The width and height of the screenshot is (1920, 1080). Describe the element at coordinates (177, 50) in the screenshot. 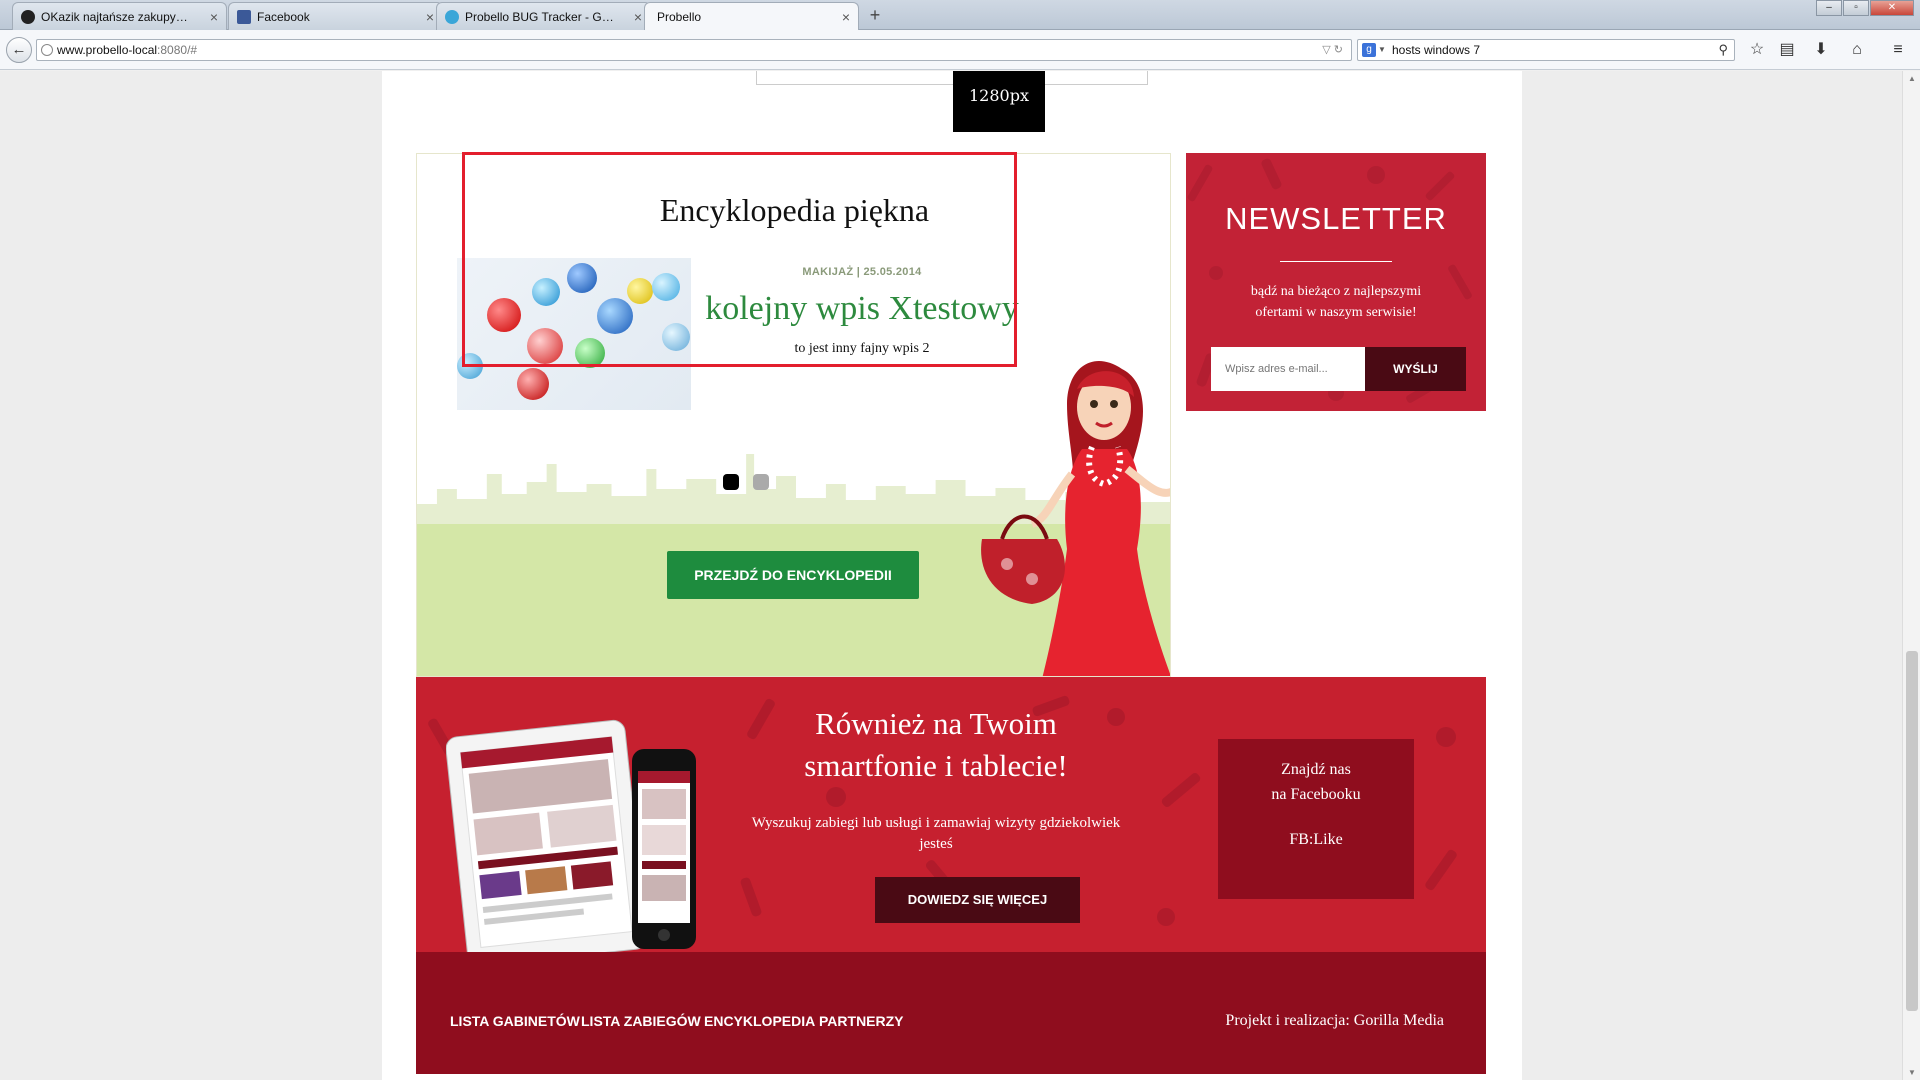

I see `url-path: :8080/#` at that location.